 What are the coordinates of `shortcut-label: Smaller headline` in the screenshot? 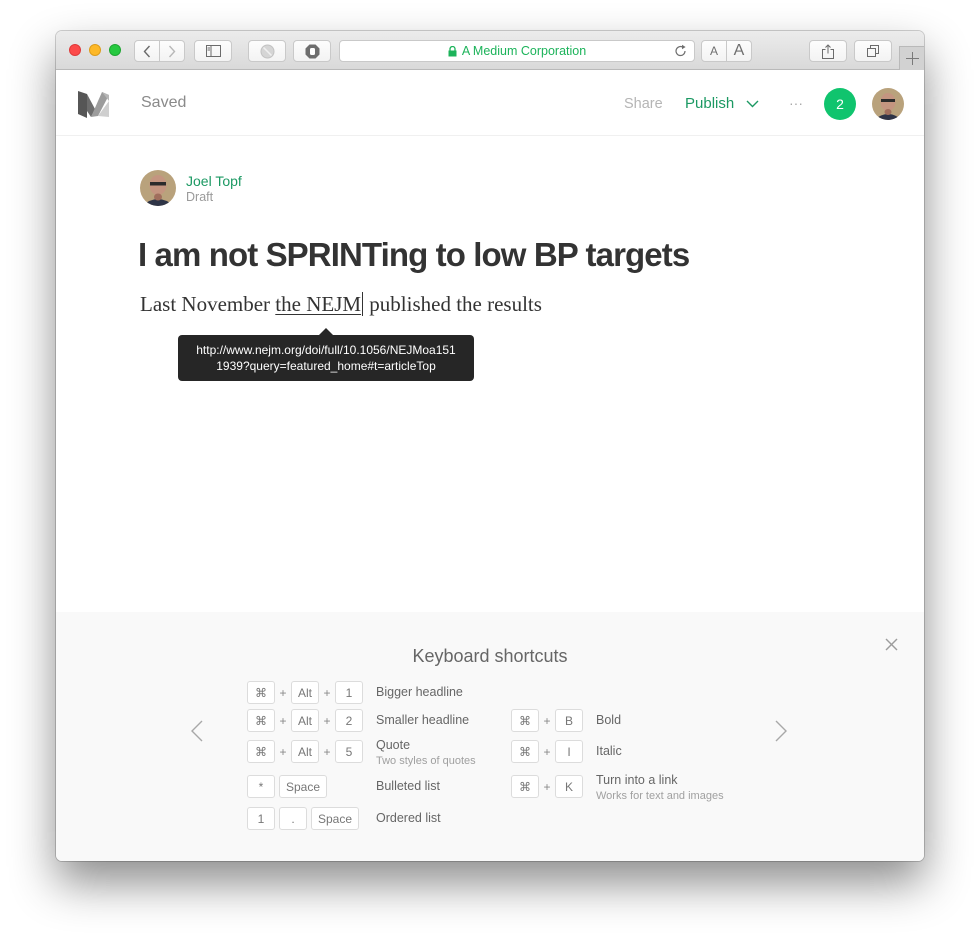 It's located at (422, 720).